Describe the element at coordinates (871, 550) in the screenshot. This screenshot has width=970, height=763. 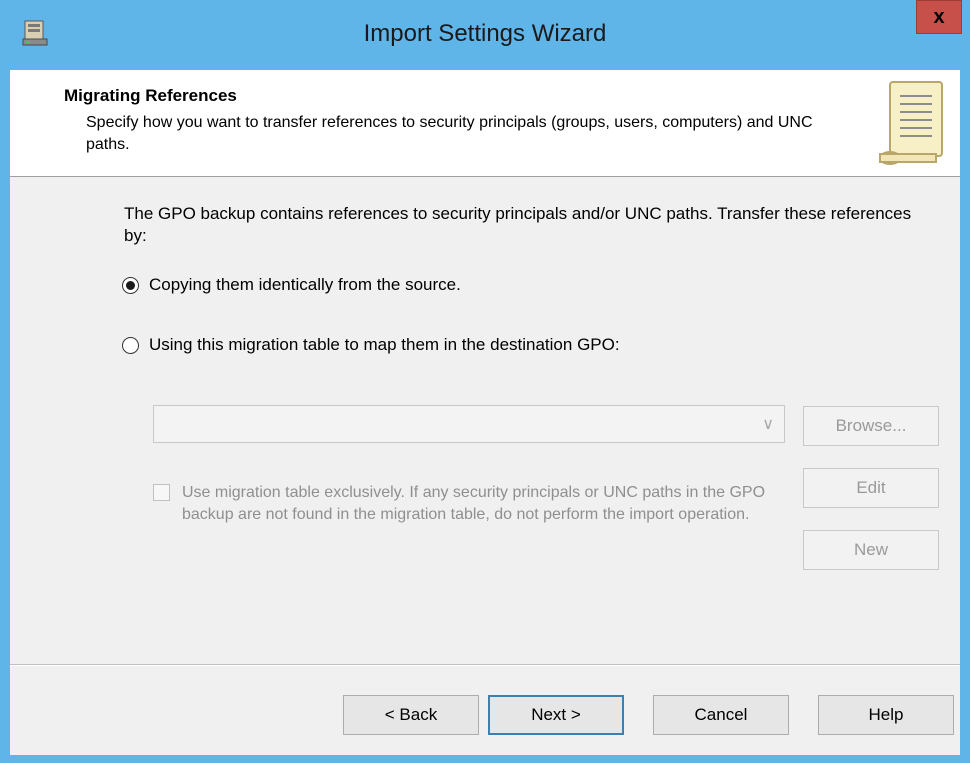
I see `new-button: New` at that location.